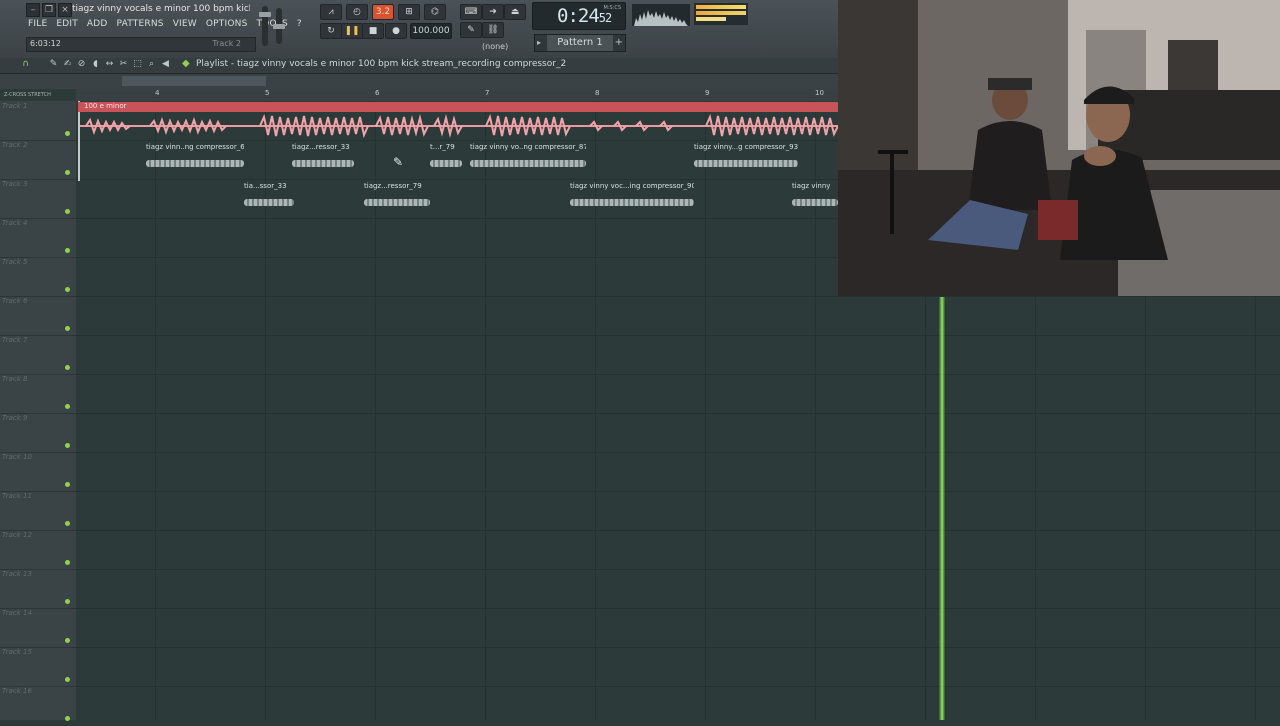 This screenshot has height=726, width=1280. Describe the element at coordinates (53, 64) in the screenshot. I see `draw-tool-icon: ✎` at that location.